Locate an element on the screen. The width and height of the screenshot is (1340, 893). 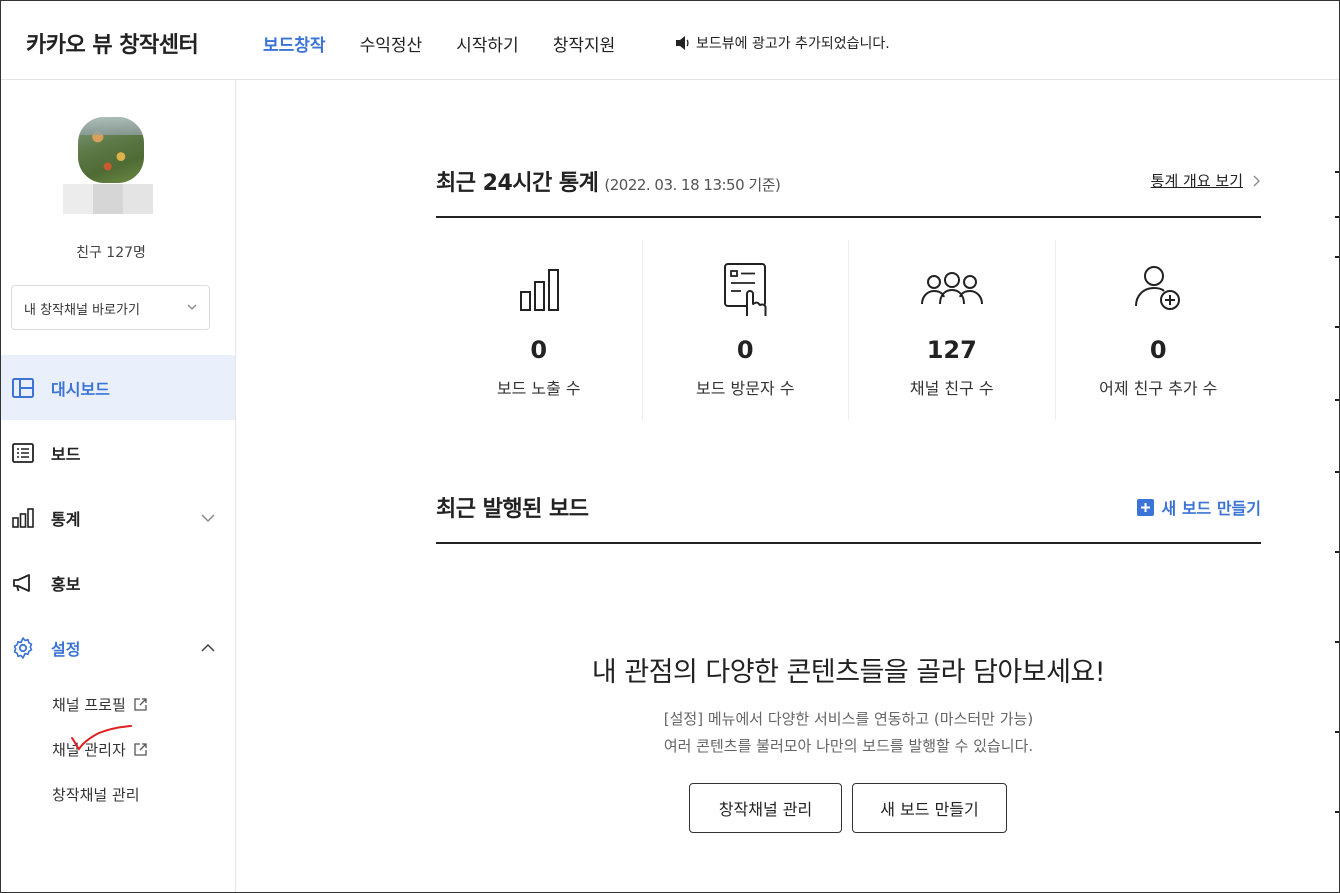
sidebar-label-promo: 홍보 is located at coordinates (66, 584).